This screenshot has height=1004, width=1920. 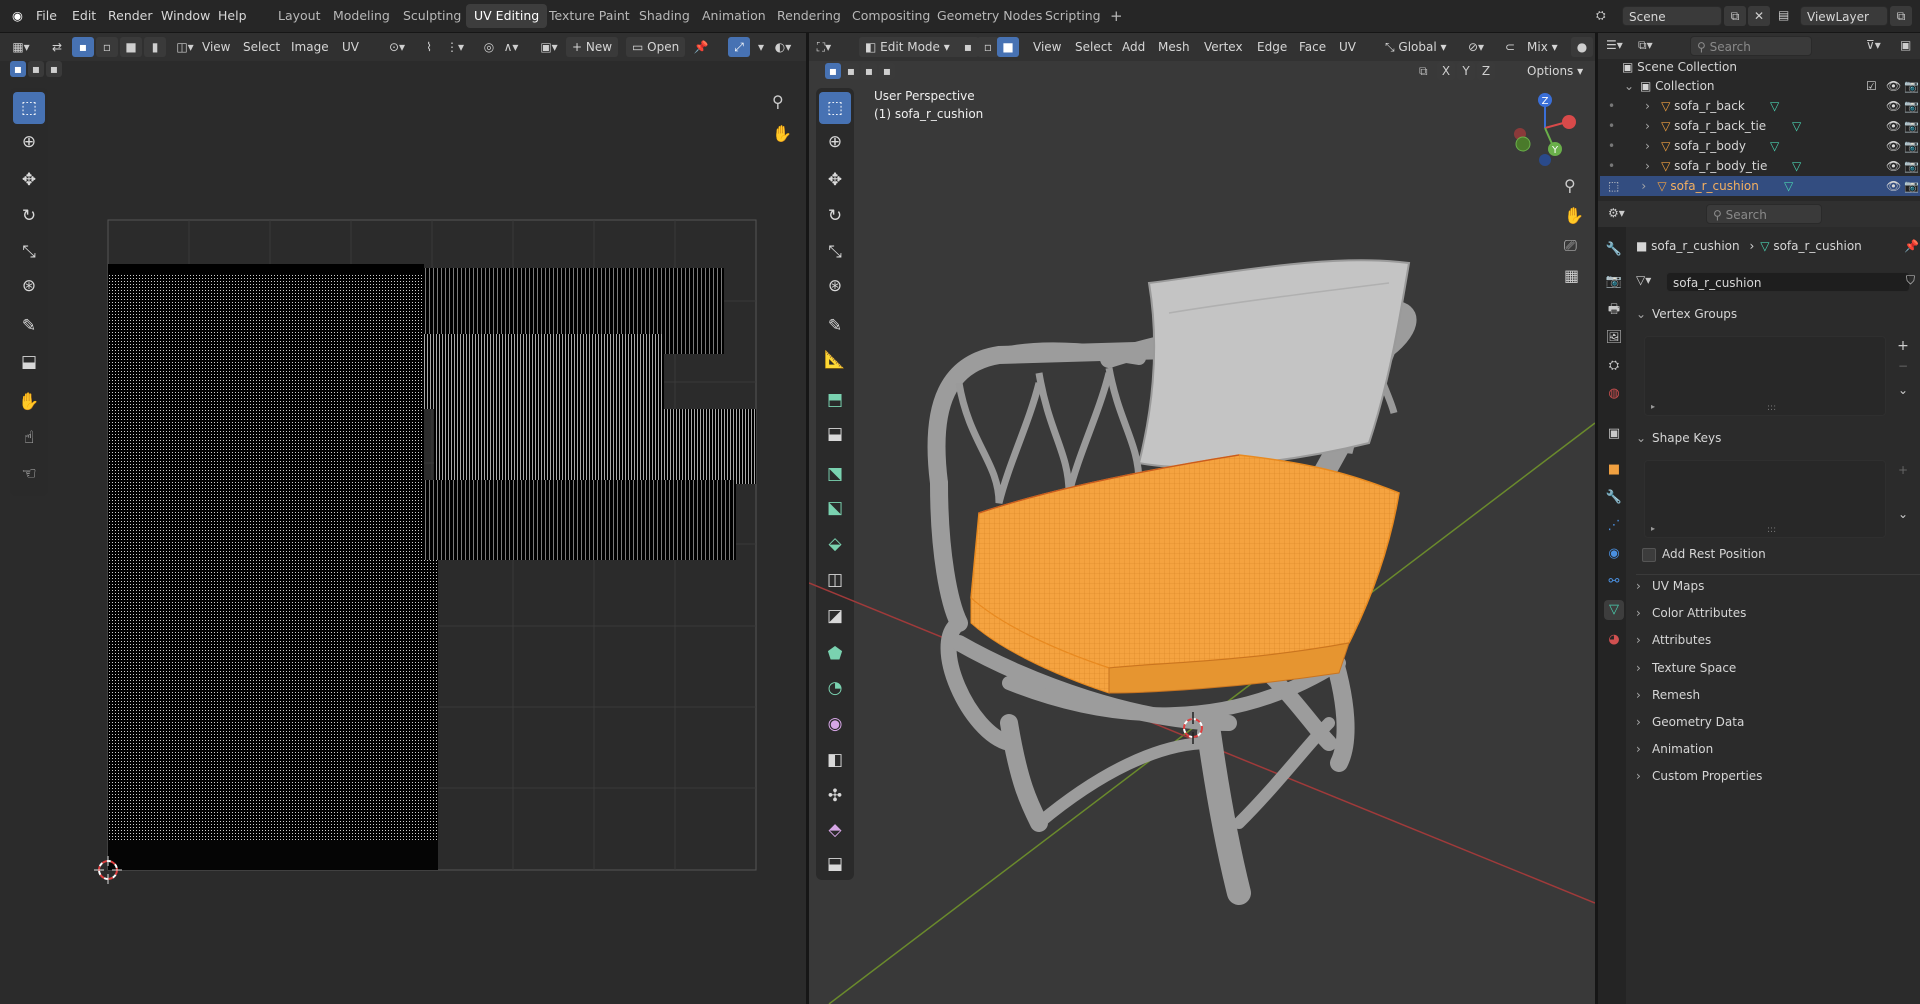 What do you see at coordinates (701, 47) in the screenshot?
I see `pin-icon: 📌` at bounding box center [701, 47].